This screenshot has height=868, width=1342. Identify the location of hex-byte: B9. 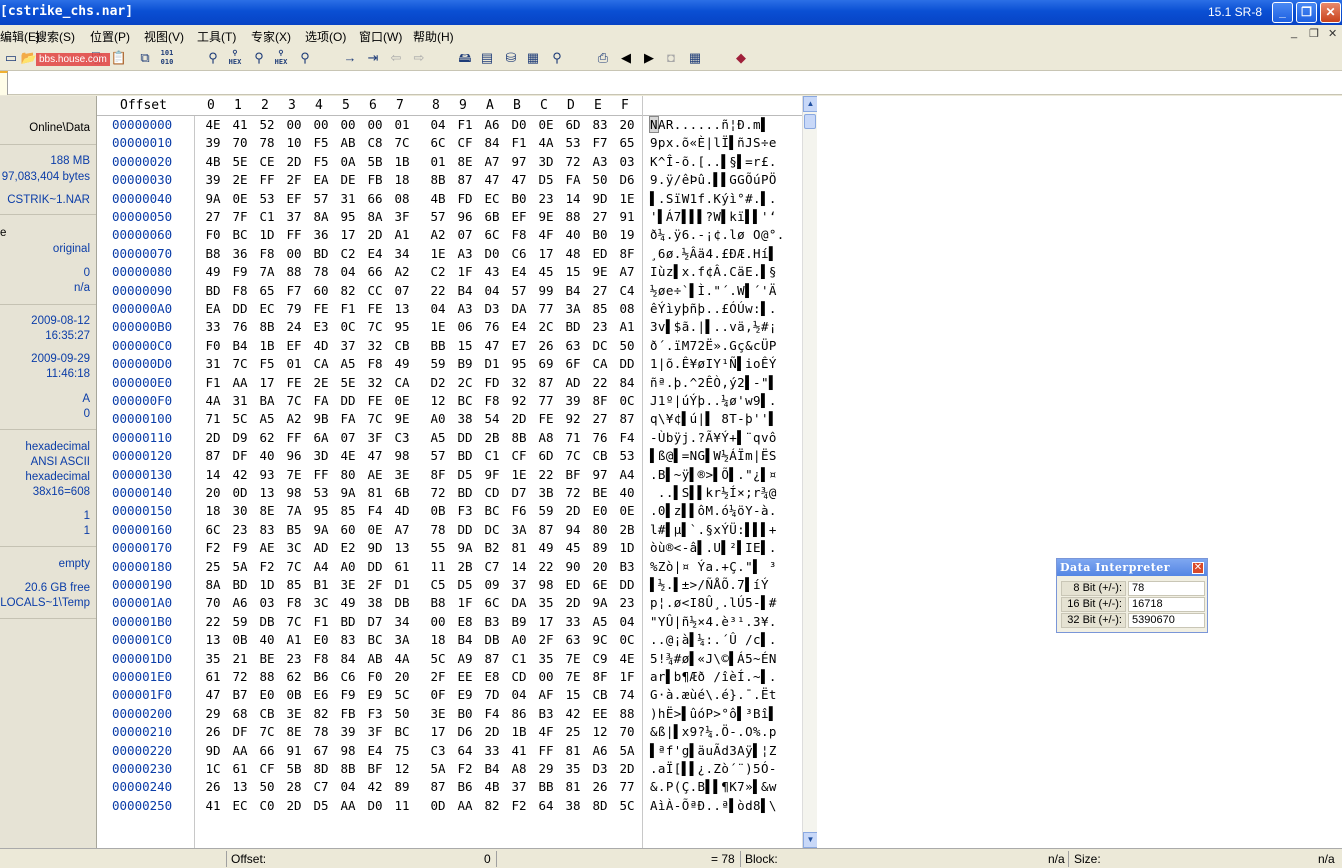
(519, 621).